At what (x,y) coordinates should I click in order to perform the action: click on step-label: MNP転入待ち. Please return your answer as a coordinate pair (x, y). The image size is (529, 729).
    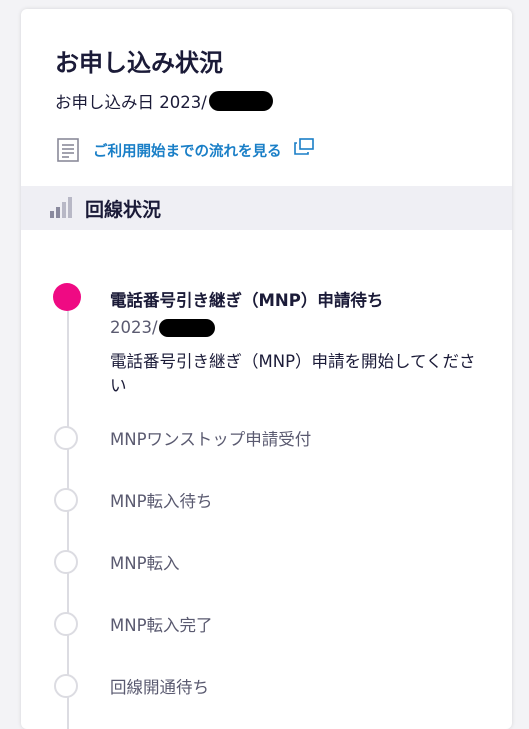
    Looking at the image, I should click on (161, 501).